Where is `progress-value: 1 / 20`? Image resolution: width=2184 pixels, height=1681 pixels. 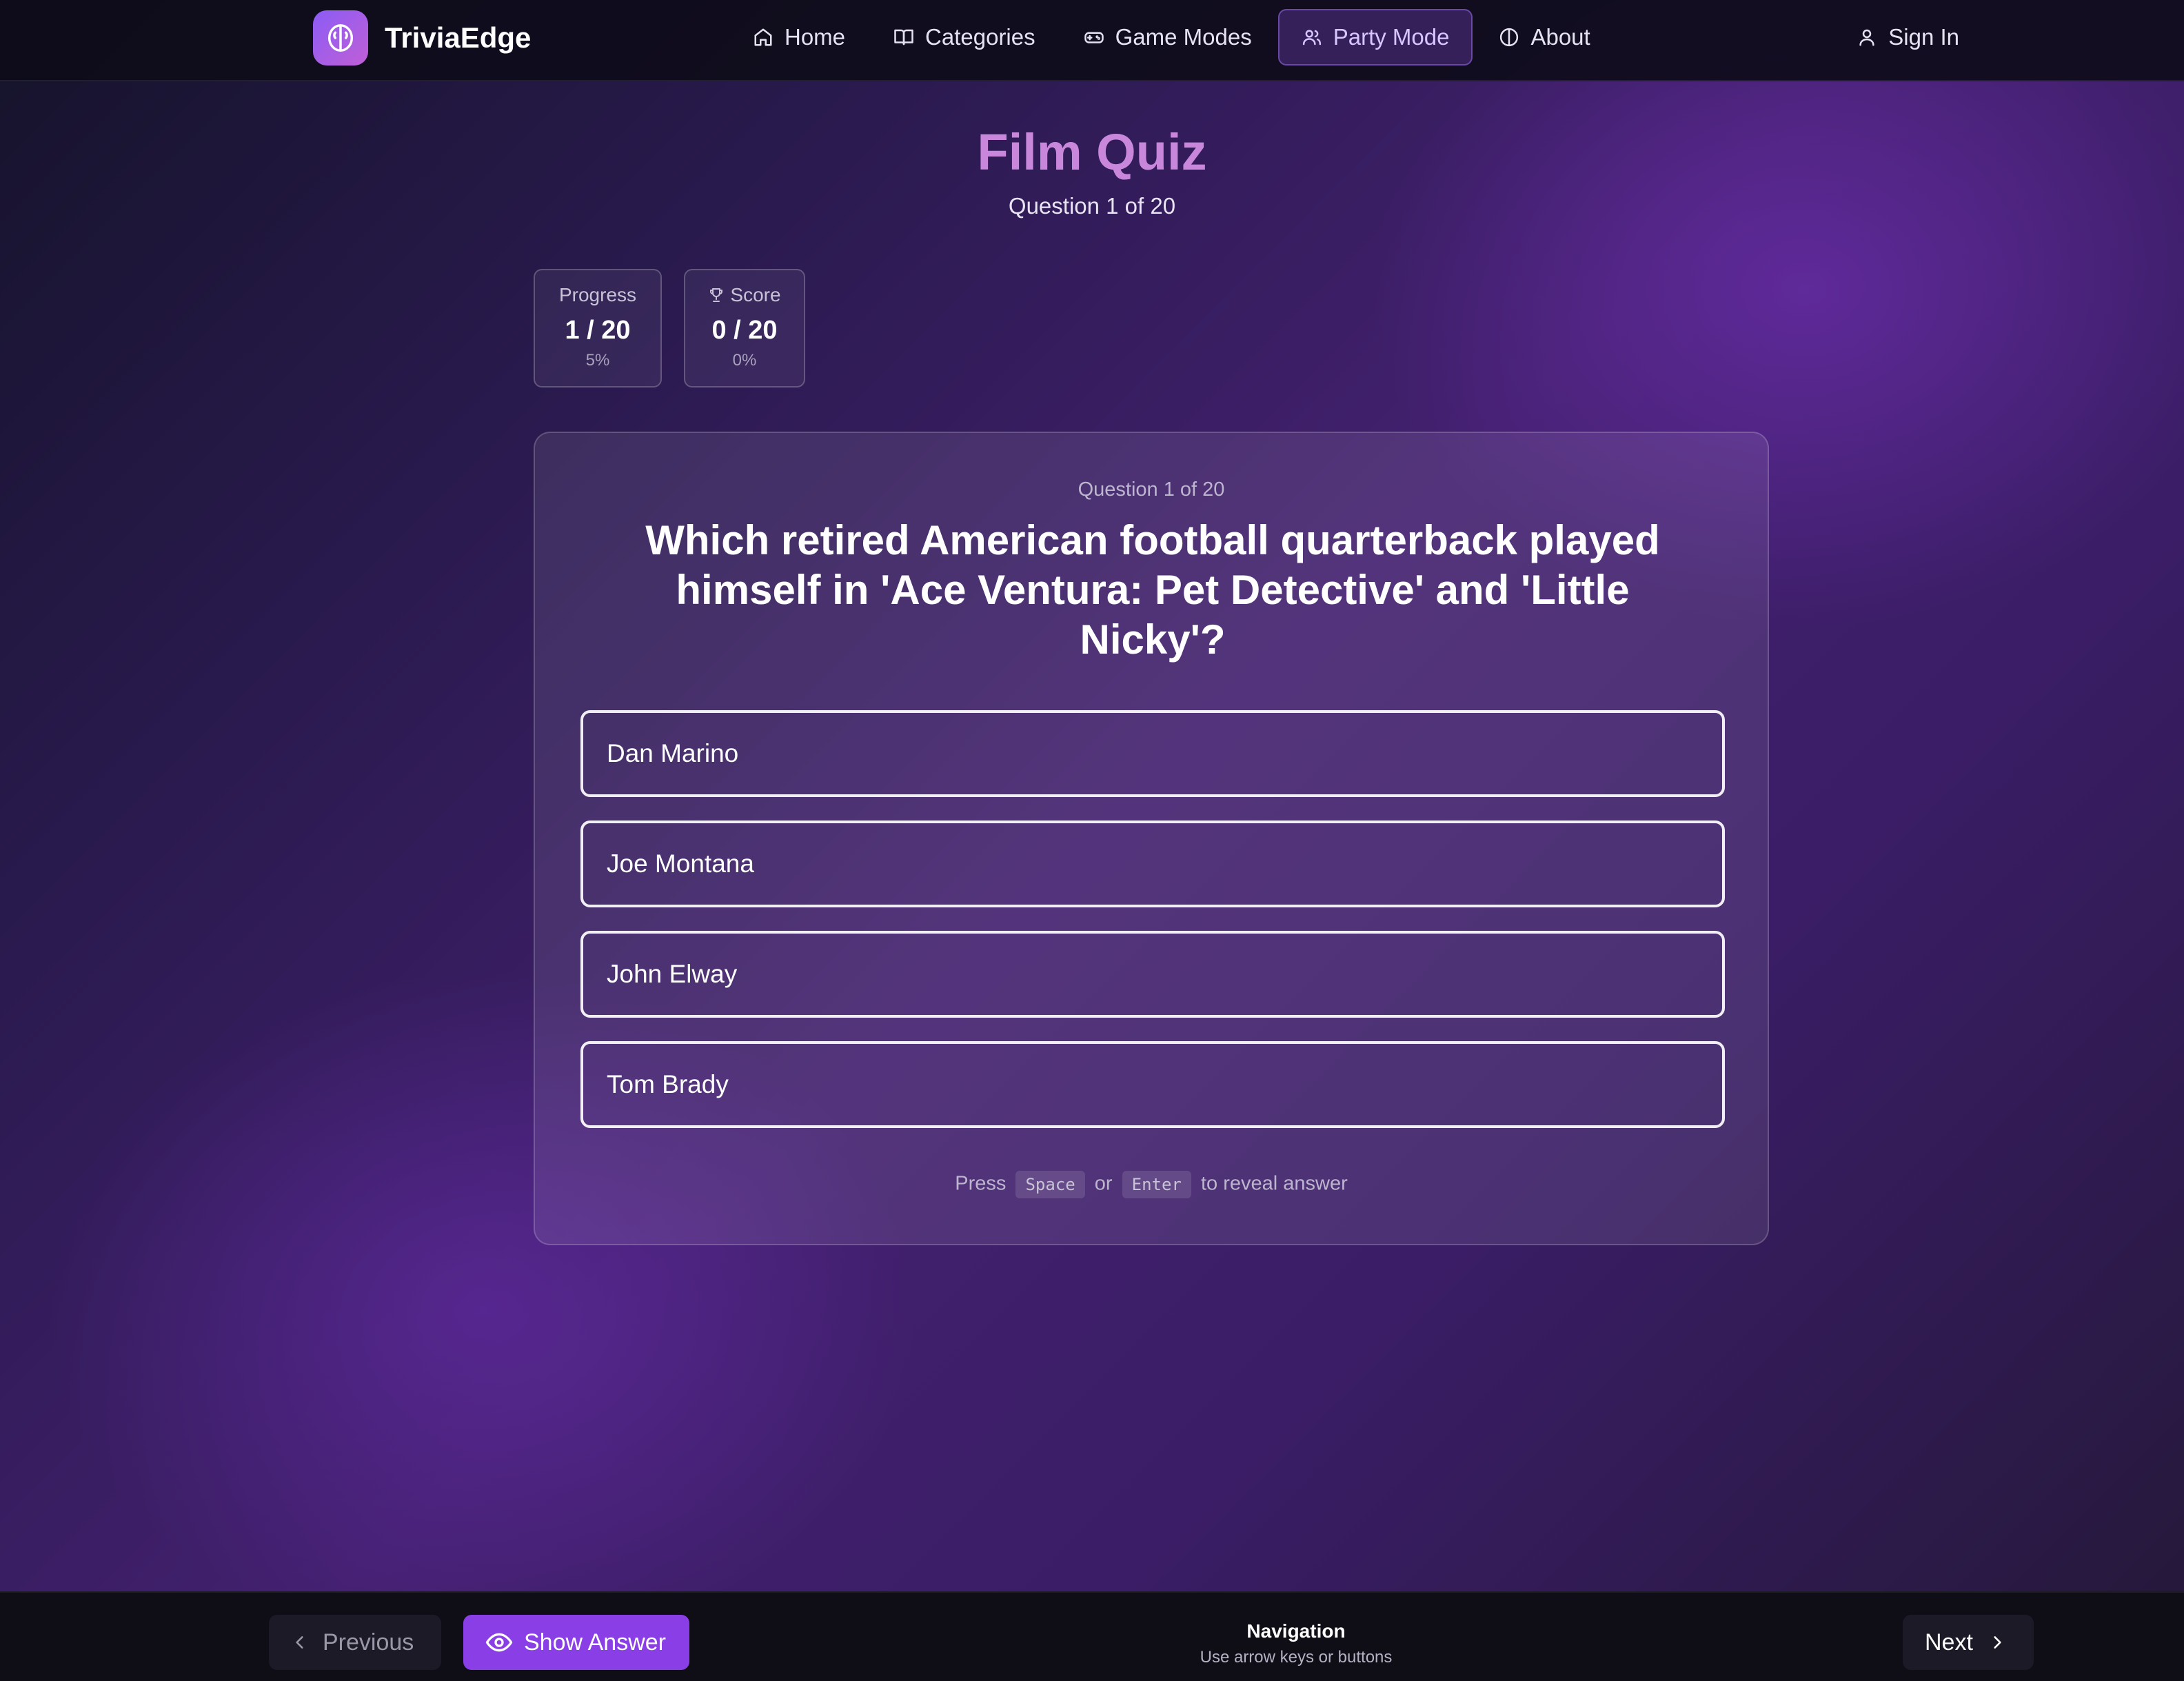
progress-value: 1 / 20 is located at coordinates (598, 330).